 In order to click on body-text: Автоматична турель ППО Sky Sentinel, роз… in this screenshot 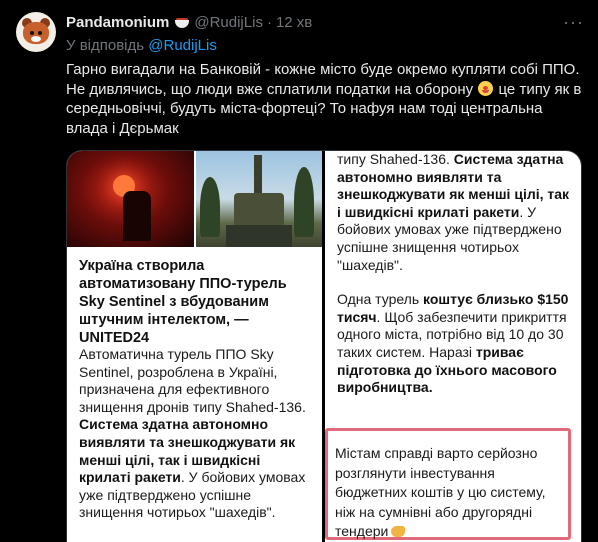, I will do `click(192, 380)`.